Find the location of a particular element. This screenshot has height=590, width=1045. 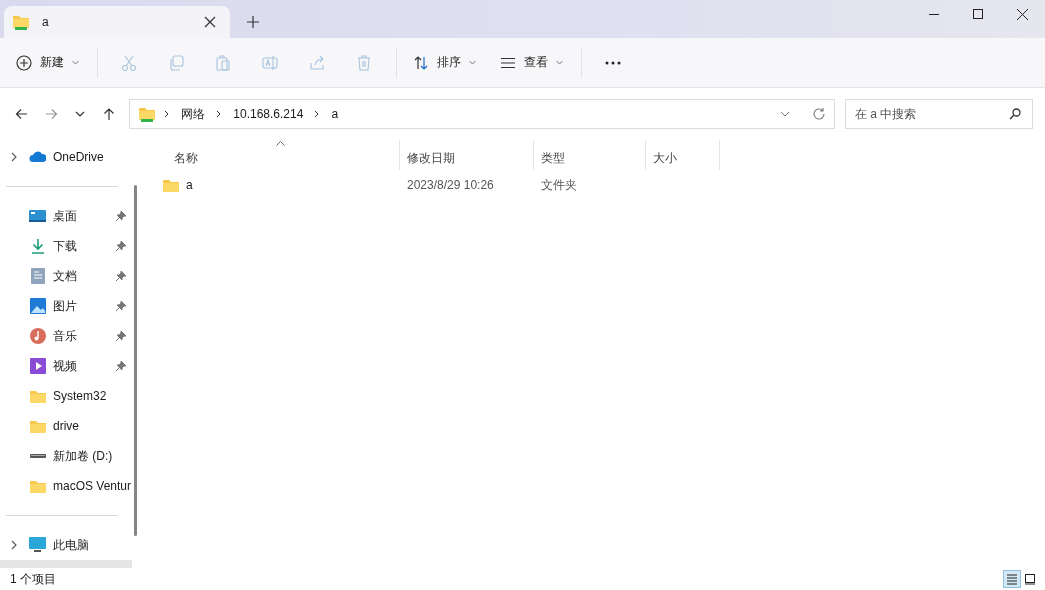

sidebar-item: System32 is located at coordinates (66, 396).